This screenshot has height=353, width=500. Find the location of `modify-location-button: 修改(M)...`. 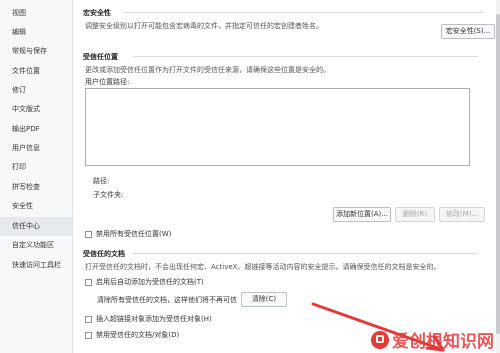

modify-location-button: 修改(M)... is located at coordinates (462, 214).